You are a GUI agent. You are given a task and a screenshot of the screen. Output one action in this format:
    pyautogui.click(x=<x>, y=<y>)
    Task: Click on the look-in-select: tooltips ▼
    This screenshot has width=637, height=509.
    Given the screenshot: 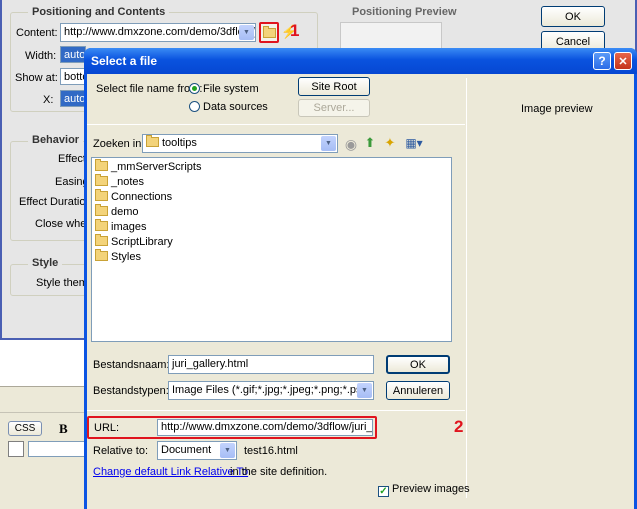 What is the action you would take?
    pyautogui.click(x=240, y=143)
    